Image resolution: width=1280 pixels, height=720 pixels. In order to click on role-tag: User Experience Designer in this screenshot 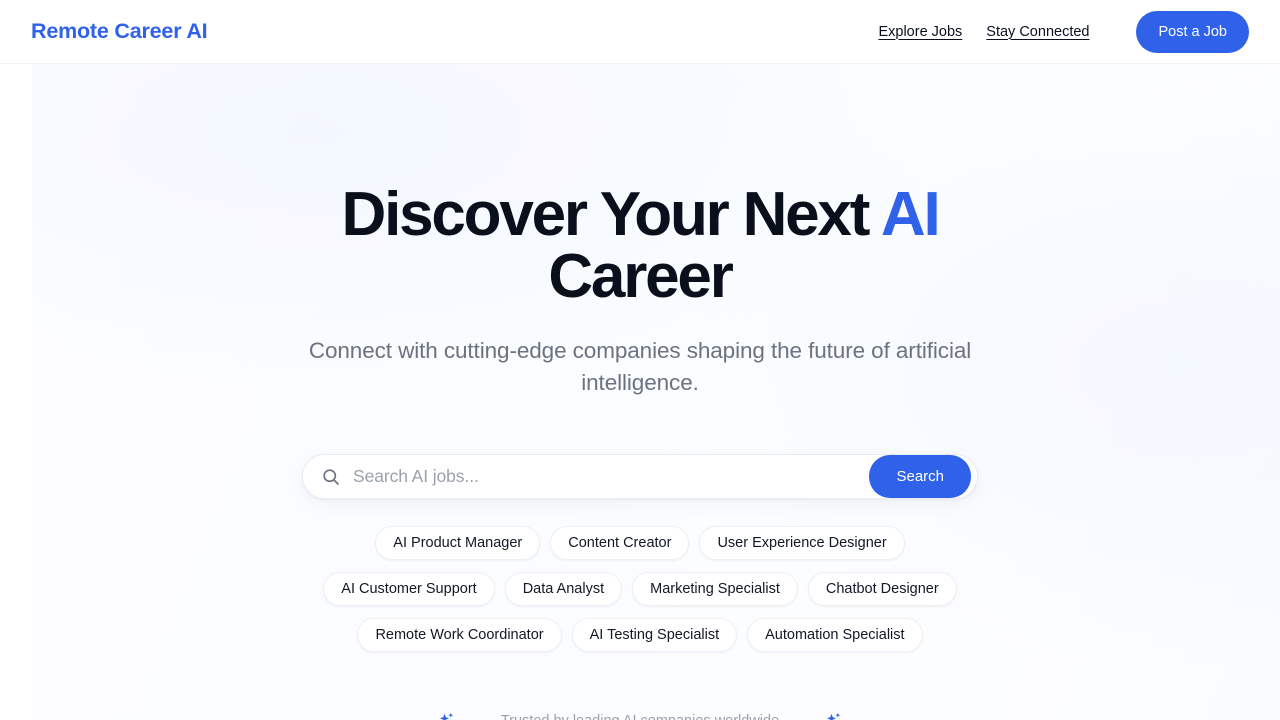, I will do `click(802, 543)`.